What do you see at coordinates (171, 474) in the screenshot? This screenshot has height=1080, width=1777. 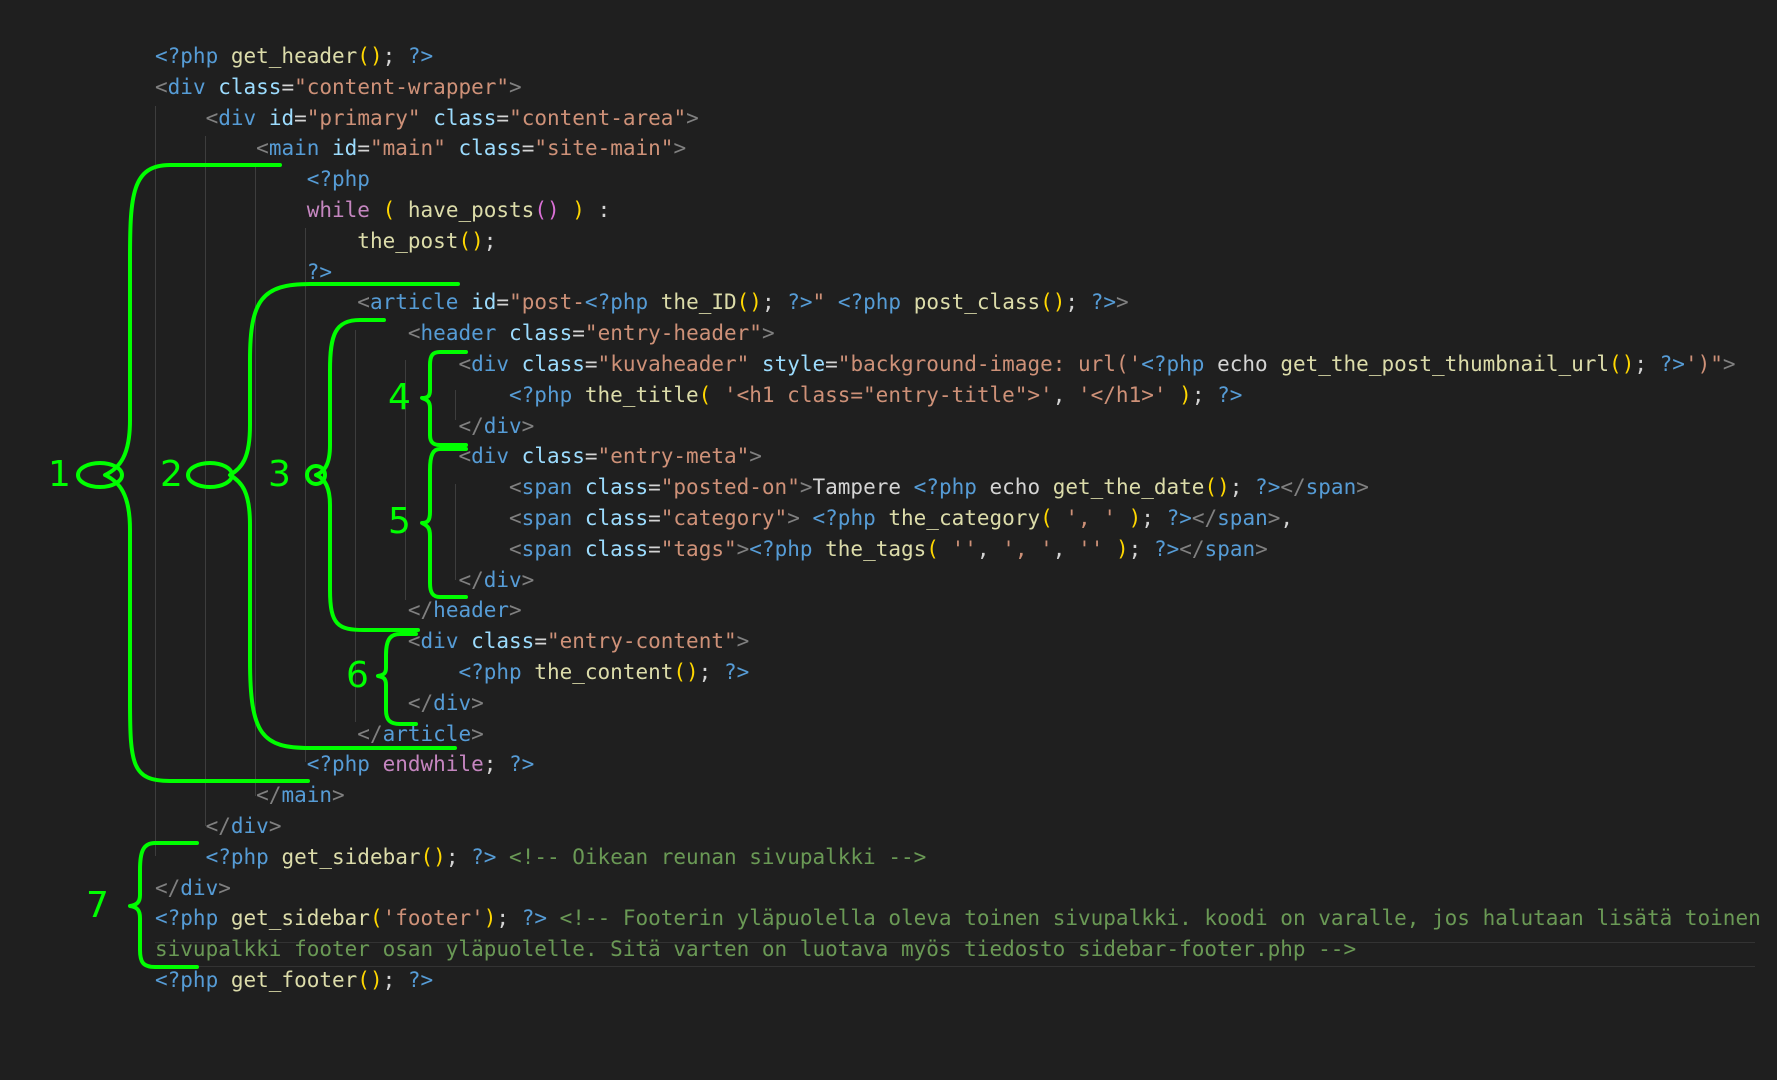 I see `brace-label-2: 2` at bounding box center [171, 474].